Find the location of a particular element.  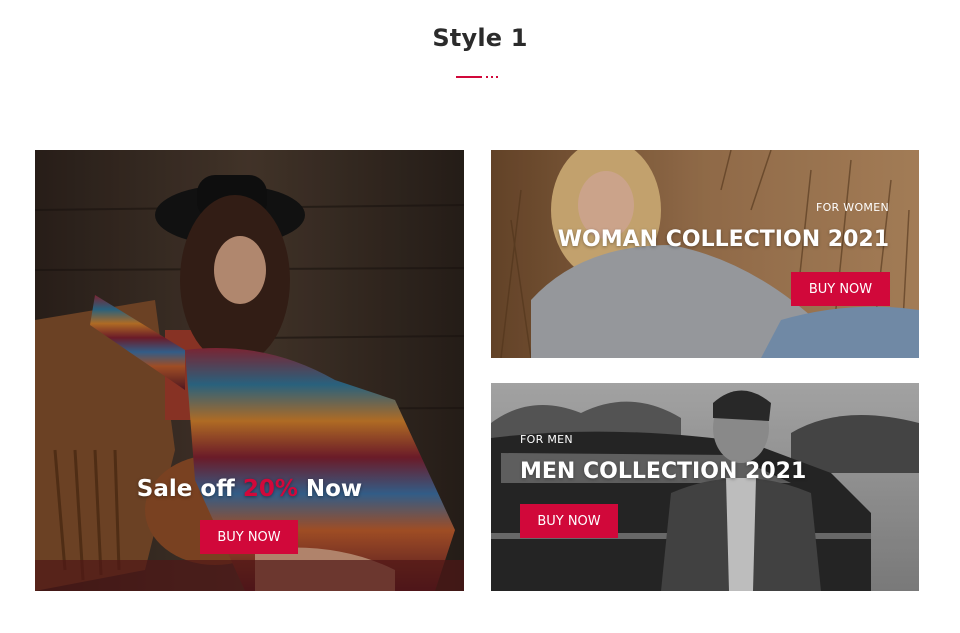

men-banner: FOR MEN MEN COLLECTION 2021 BUY NOW is located at coordinates (705, 487).